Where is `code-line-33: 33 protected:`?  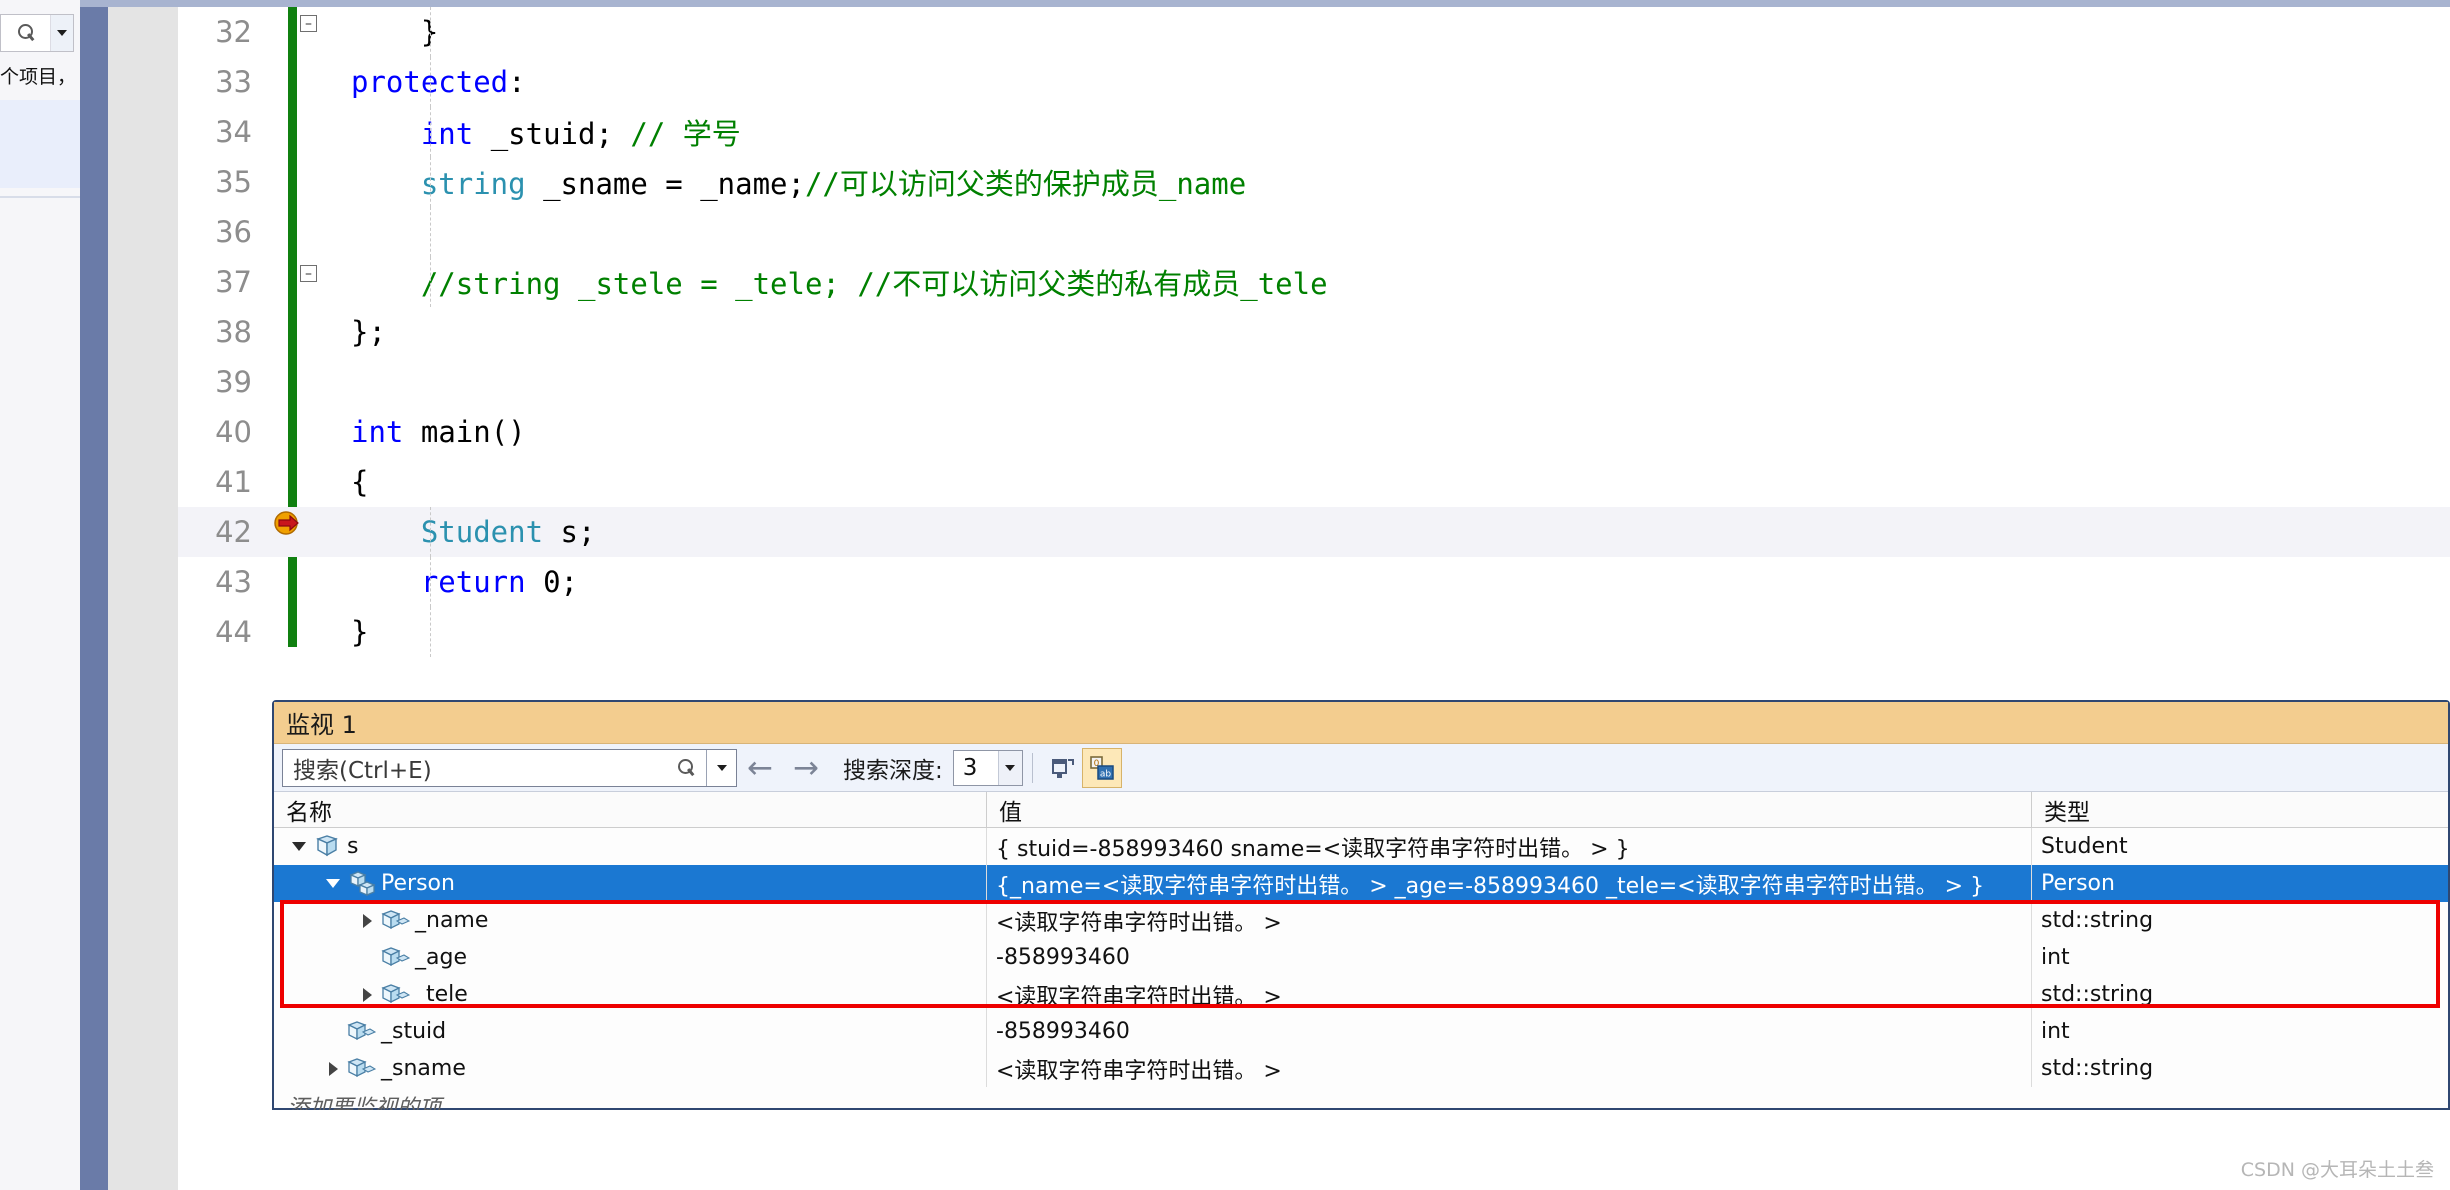 code-line-33: 33 protected: is located at coordinates (1314, 82).